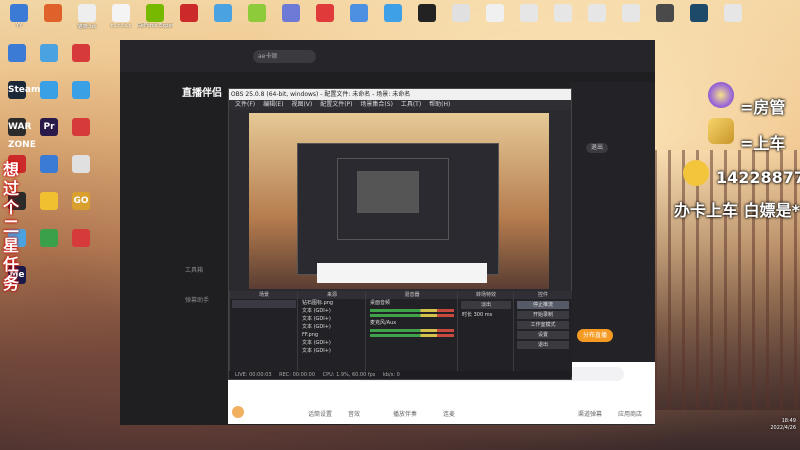 The width and height of the screenshot is (800, 450). Describe the element at coordinates (81, 201) in the screenshot. I see `desktop-icon: GO` at that location.